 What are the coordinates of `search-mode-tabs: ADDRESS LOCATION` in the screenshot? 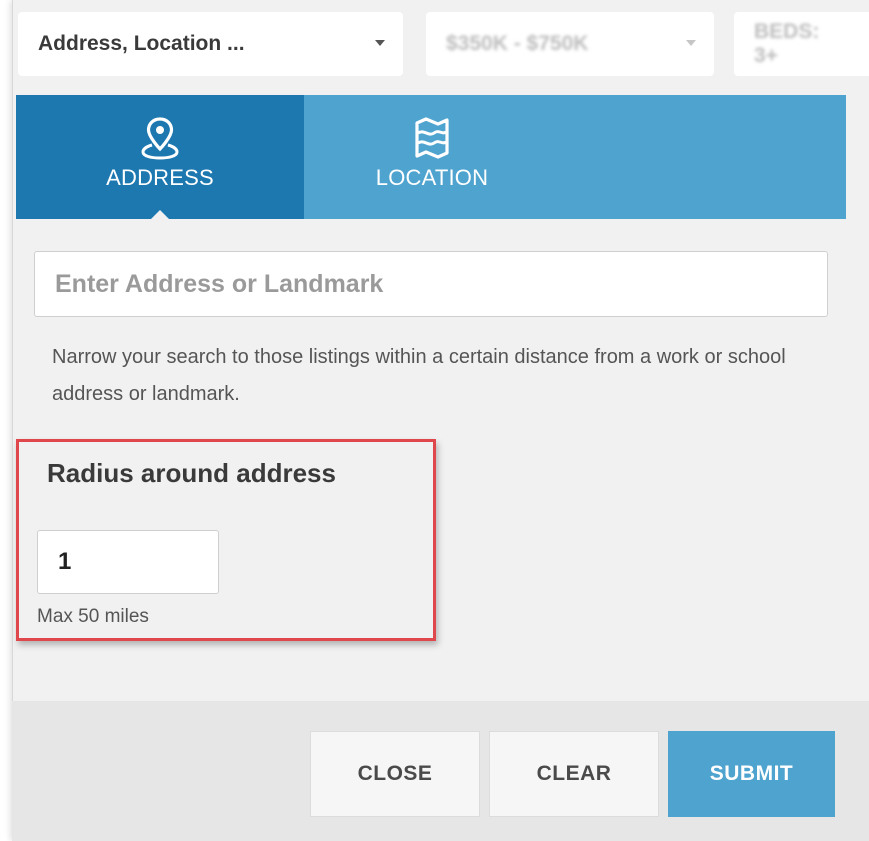 It's located at (431, 157).